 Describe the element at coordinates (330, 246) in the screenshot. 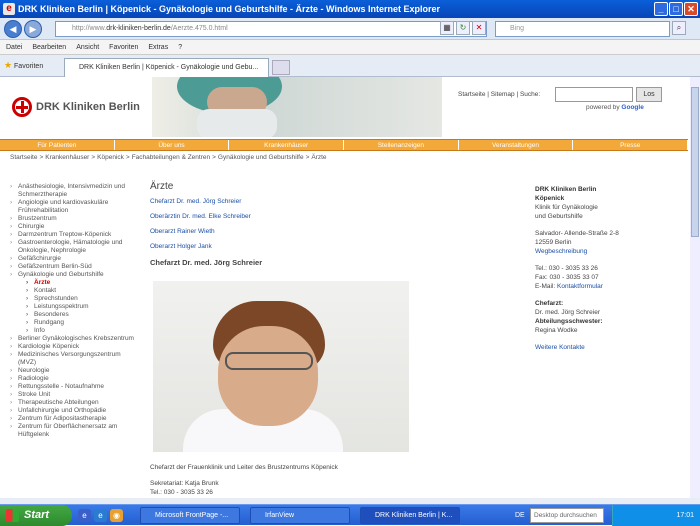

I see `doctor-link: Oberarzt Holger Jank` at that location.